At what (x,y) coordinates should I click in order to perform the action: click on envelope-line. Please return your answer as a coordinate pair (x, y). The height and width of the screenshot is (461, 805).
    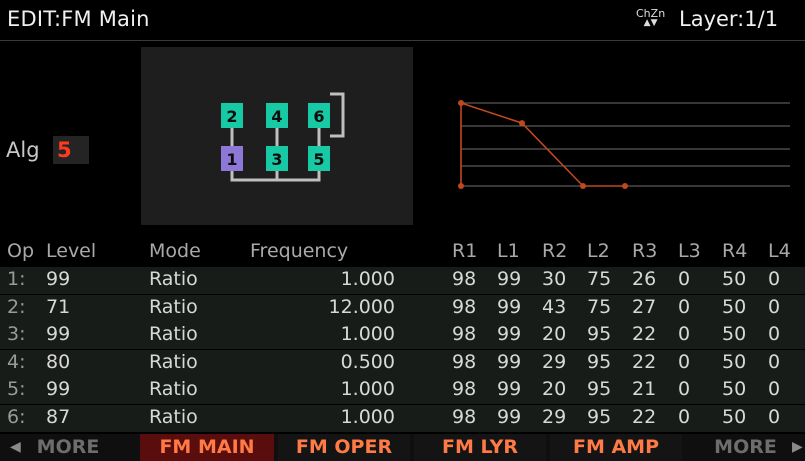
    Looking at the image, I should click on (542, 144).